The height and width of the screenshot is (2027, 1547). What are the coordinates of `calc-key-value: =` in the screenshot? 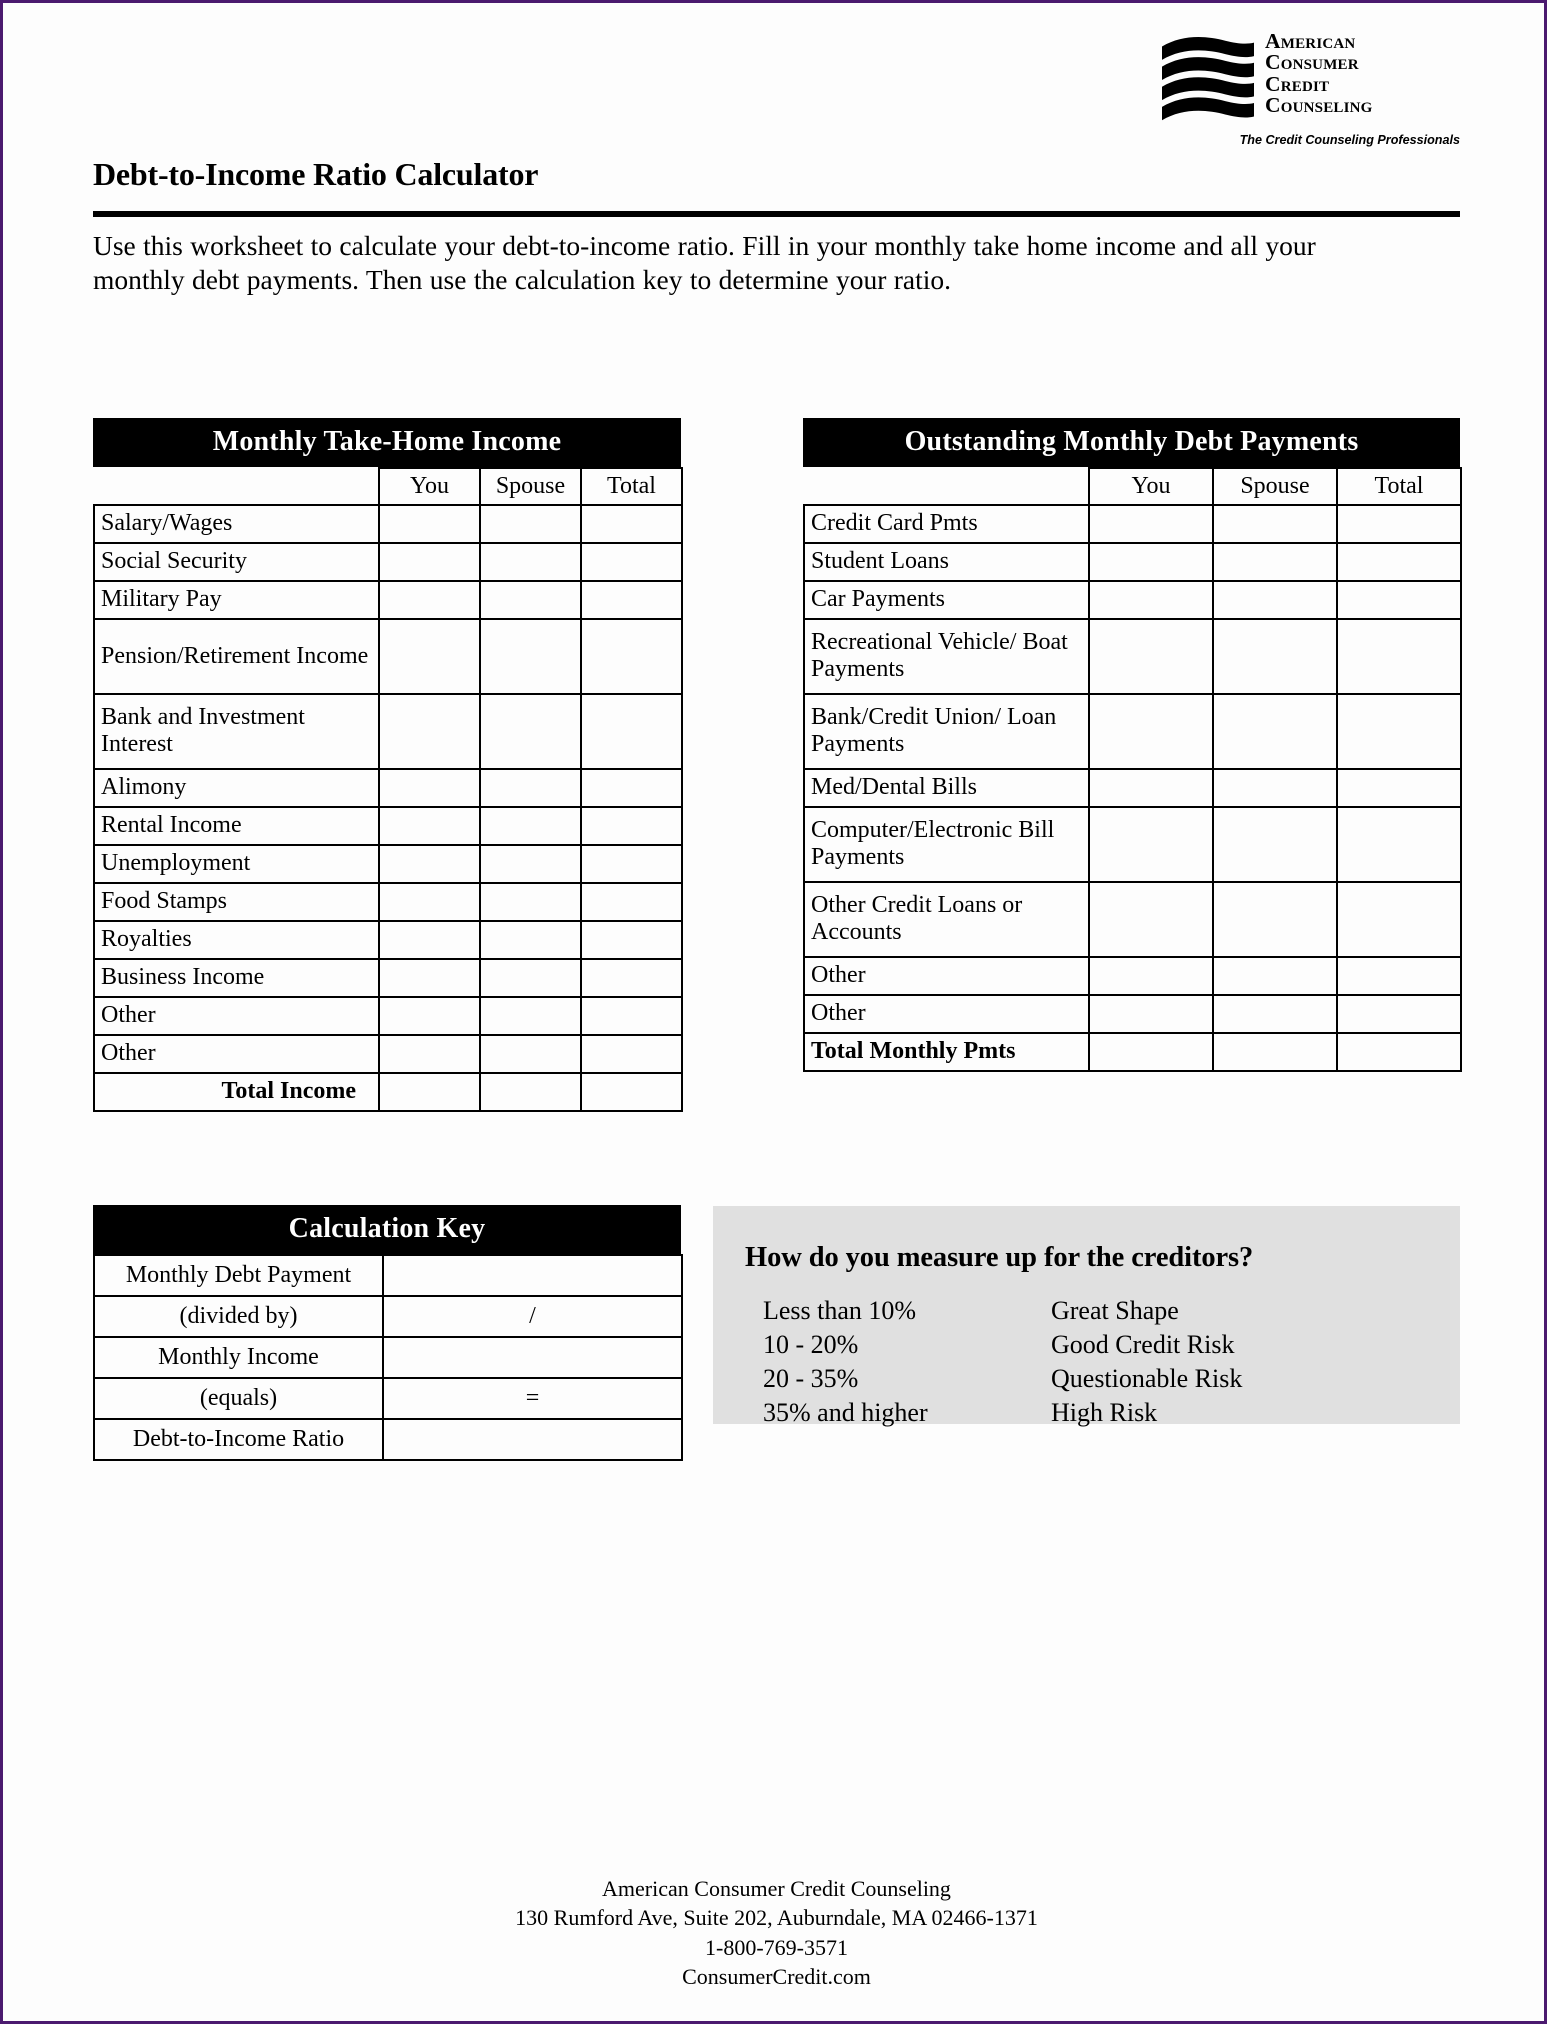 It's located at (532, 1398).